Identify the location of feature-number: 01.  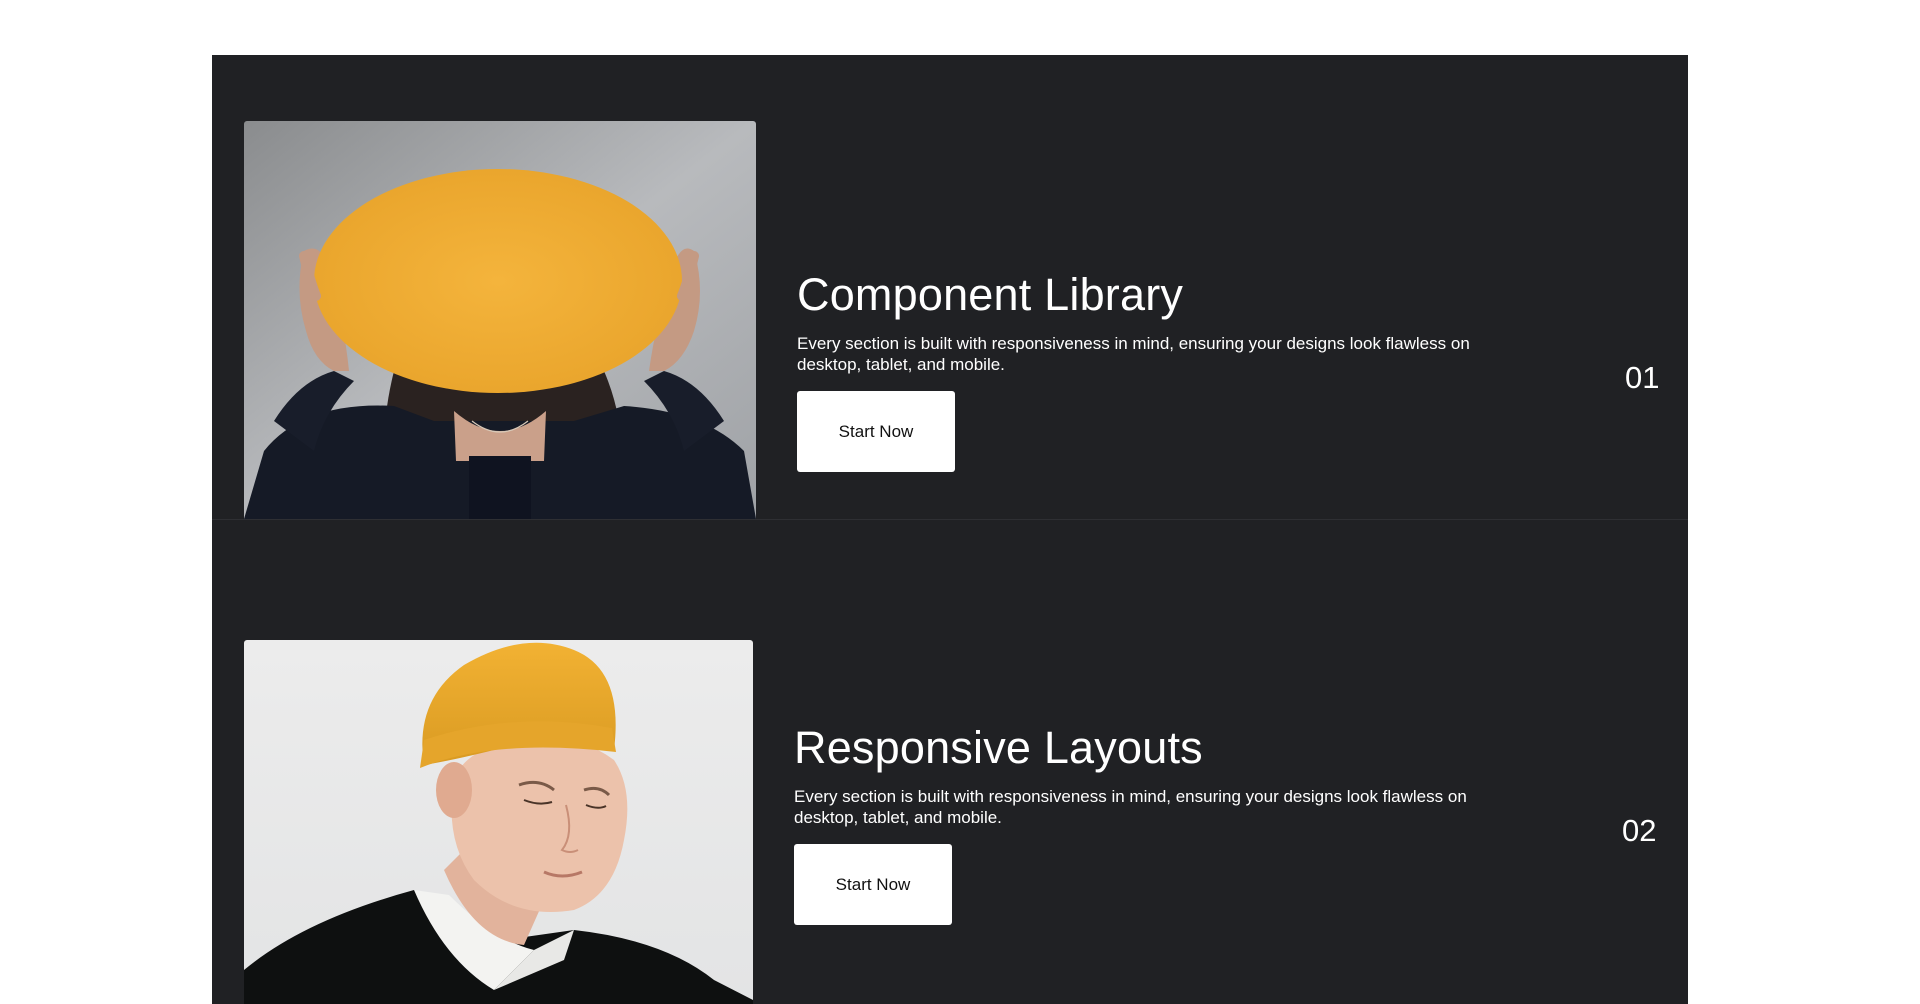
(1642, 377).